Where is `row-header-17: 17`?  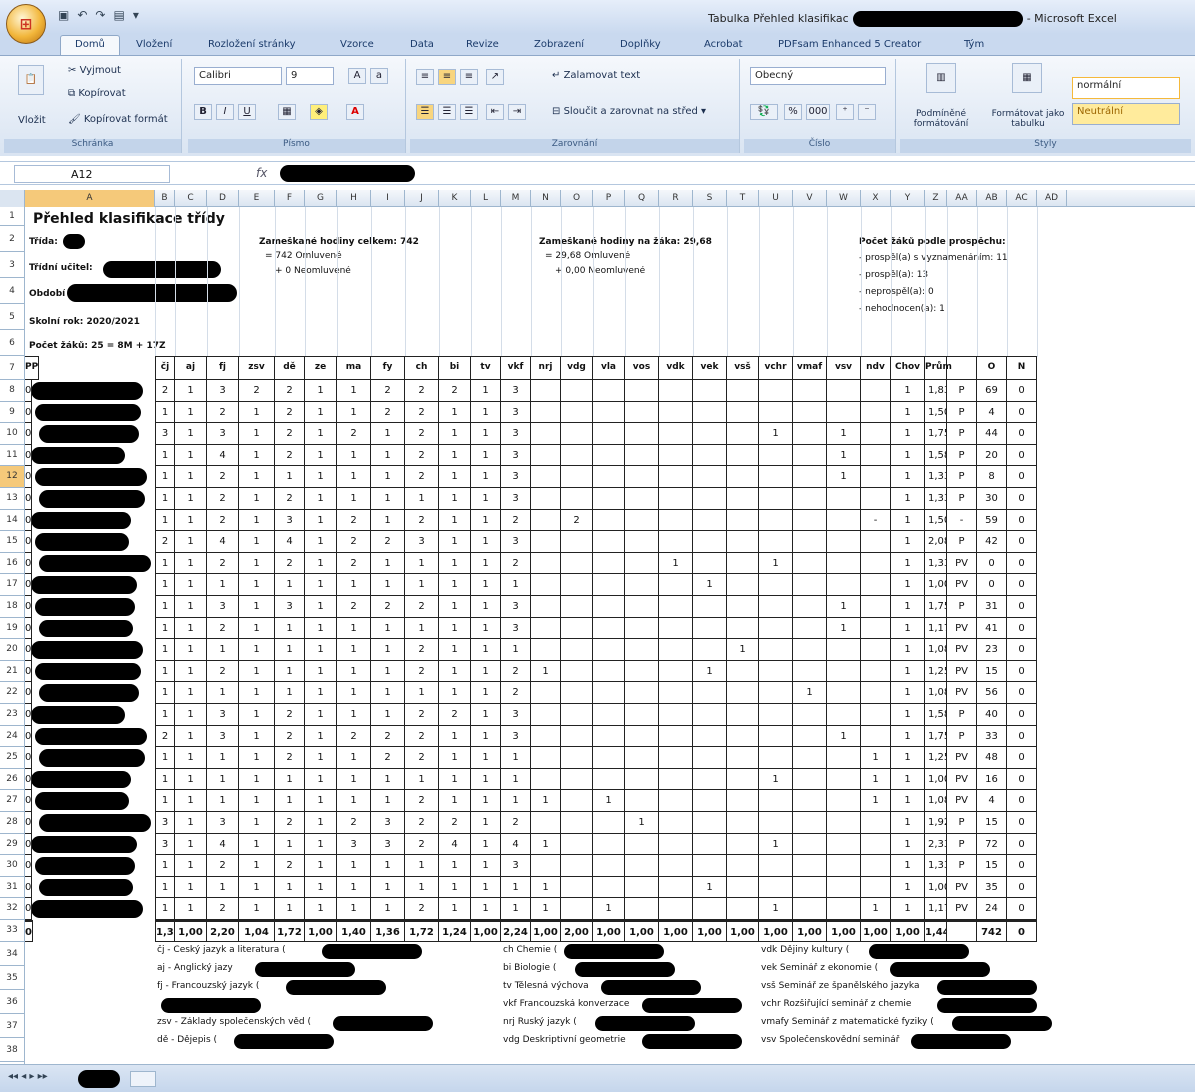
row-header-17: 17 is located at coordinates (12, 585).